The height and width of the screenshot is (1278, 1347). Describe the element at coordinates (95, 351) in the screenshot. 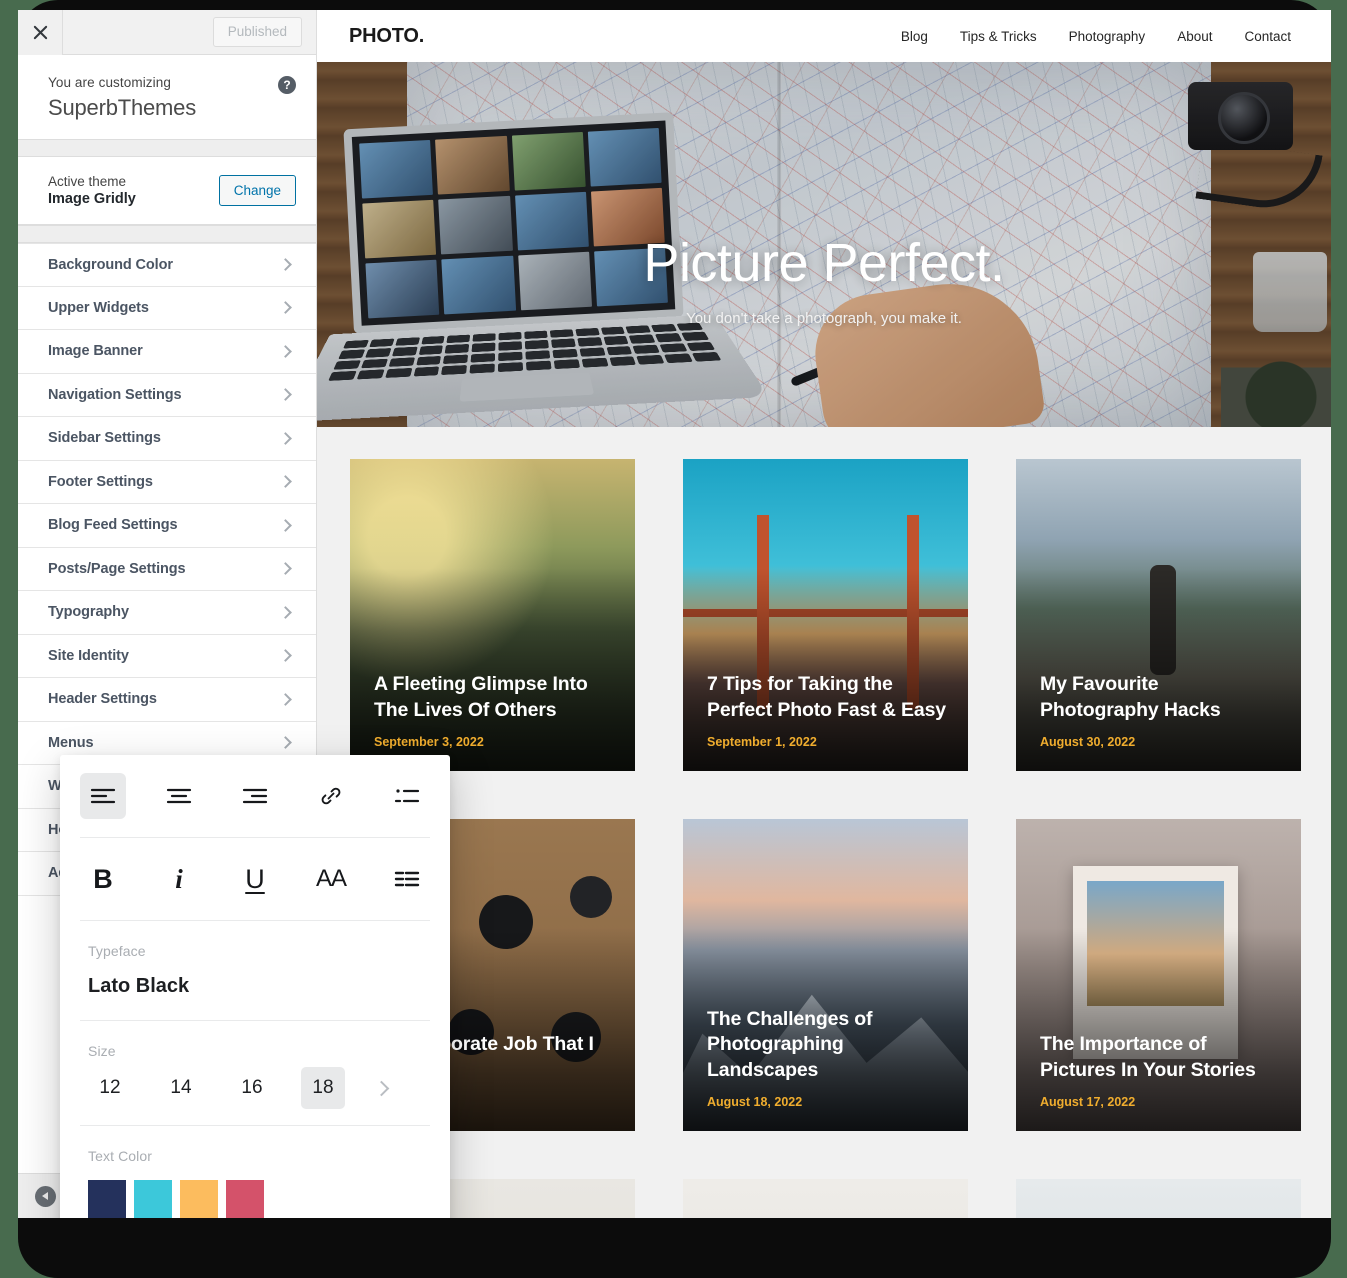

I see `section-label: Image Banner` at that location.